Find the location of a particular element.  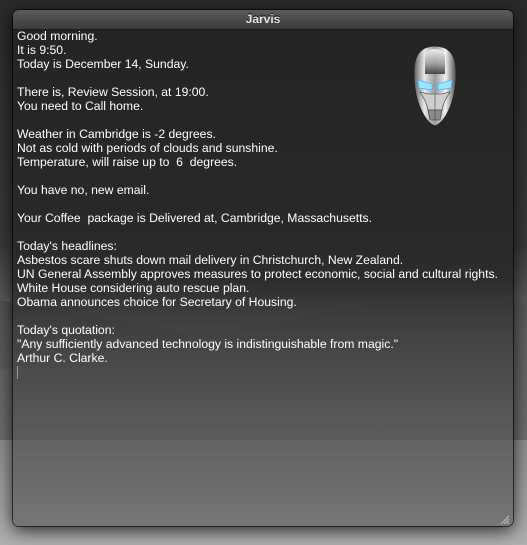

greeting-text: Good morning. is located at coordinates (57, 36).